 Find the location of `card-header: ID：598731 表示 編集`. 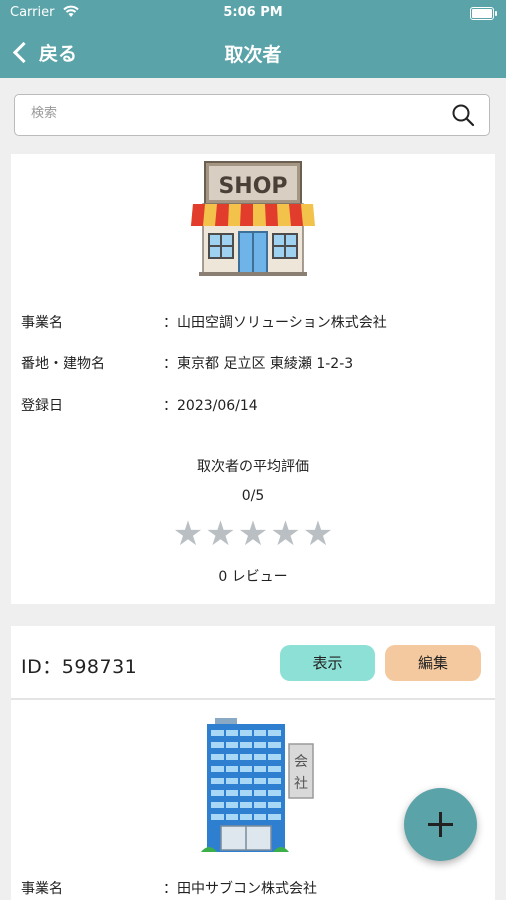

card-header: ID：598731 表示 編集 is located at coordinates (253, 663).